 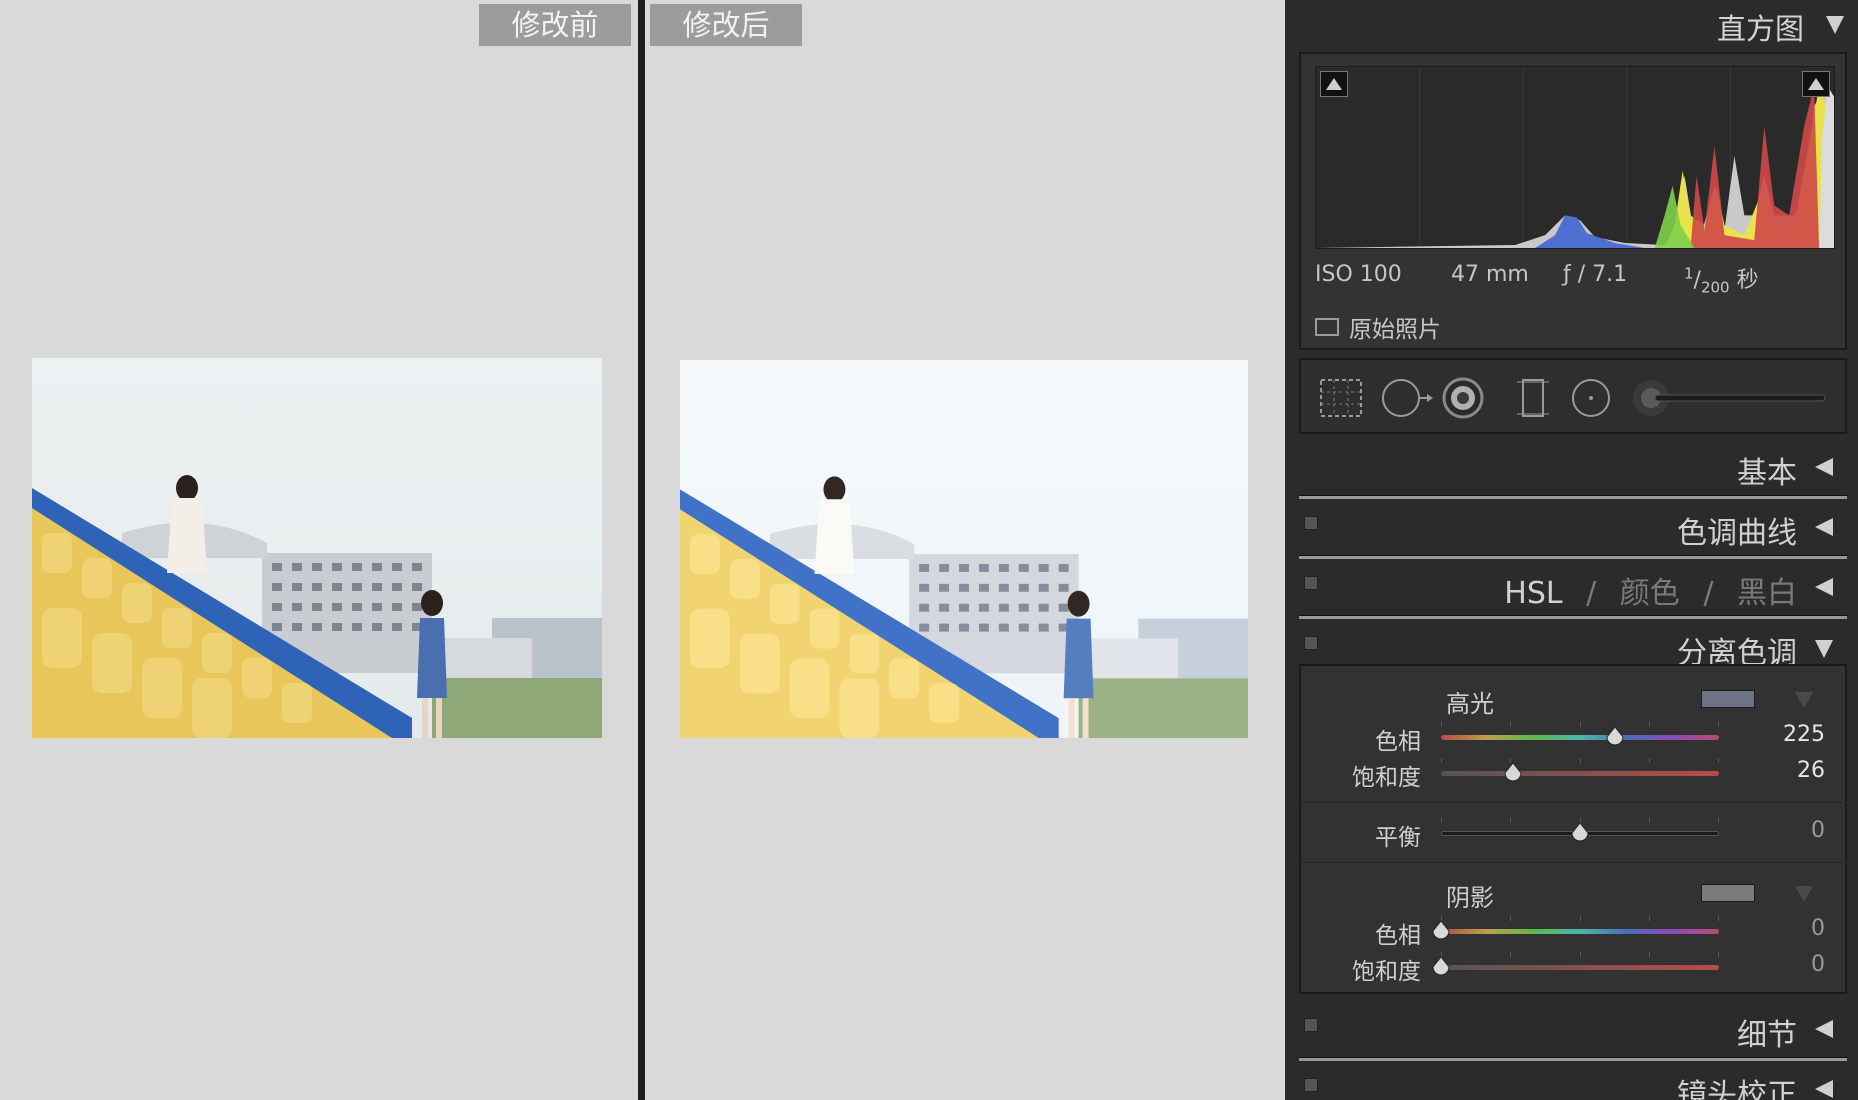 I want to click on shutter-unit: 秒, so click(x=1747, y=280).